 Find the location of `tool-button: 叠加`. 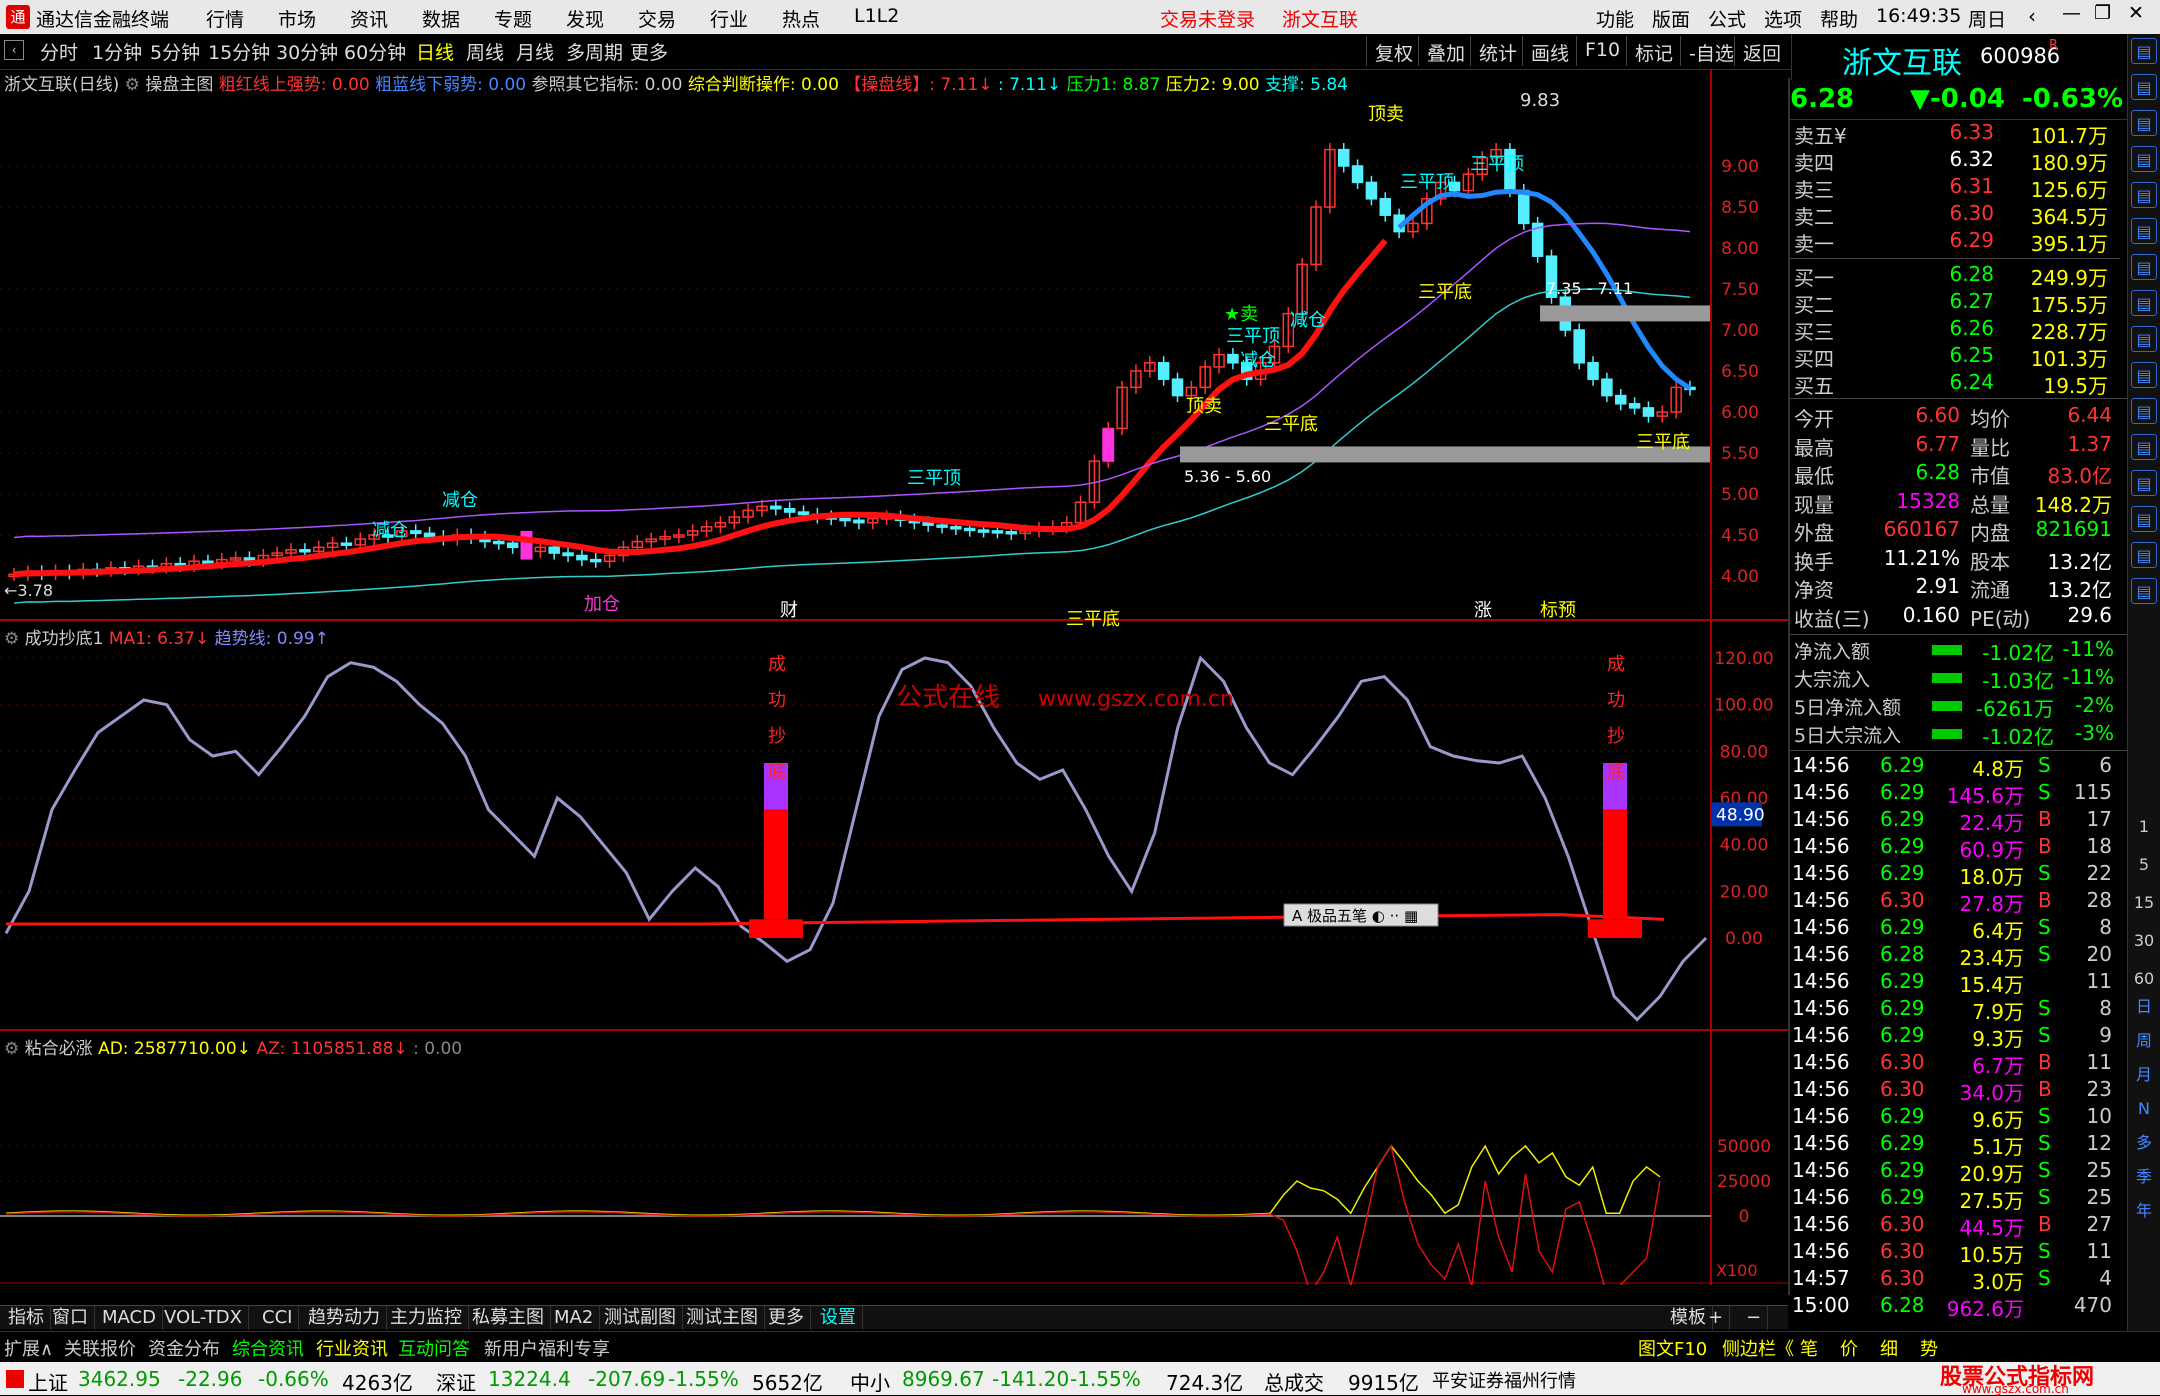

tool-button: 叠加 is located at coordinates (1445, 51).